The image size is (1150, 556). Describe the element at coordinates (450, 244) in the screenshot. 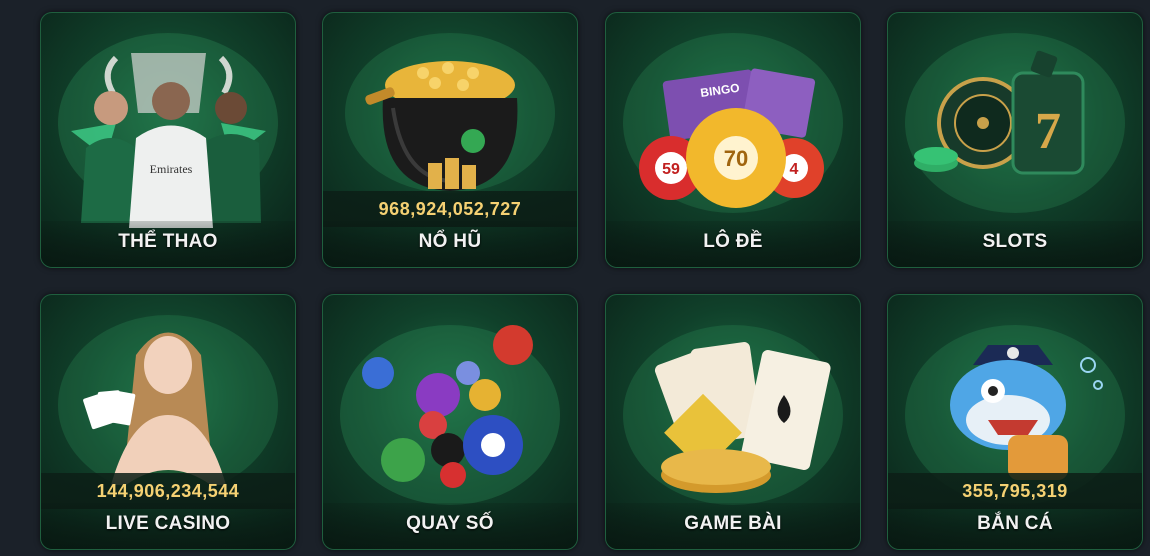

I see `game-label: NỔ HŨ` at that location.